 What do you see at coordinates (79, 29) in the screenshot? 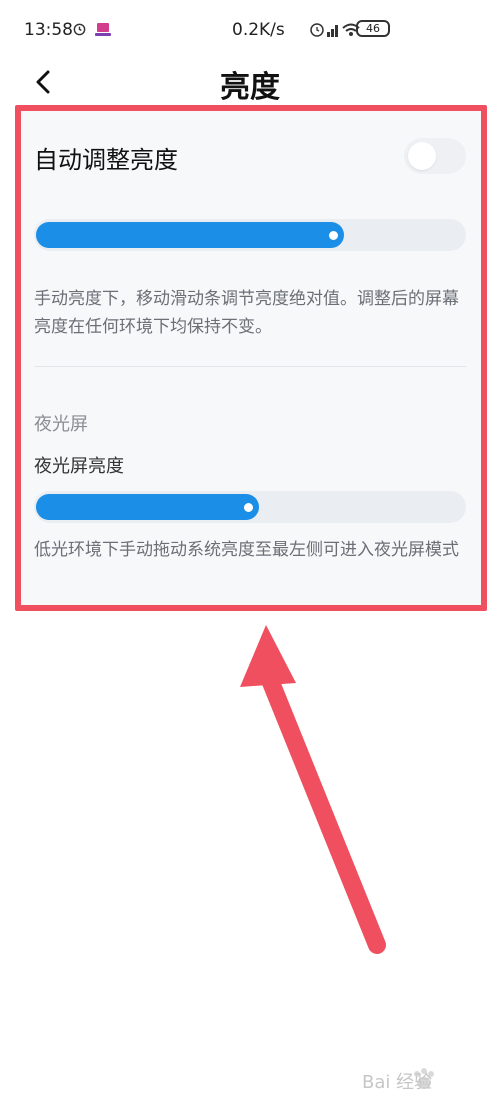
I see `alarm-icon` at bounding box center [79, 29].